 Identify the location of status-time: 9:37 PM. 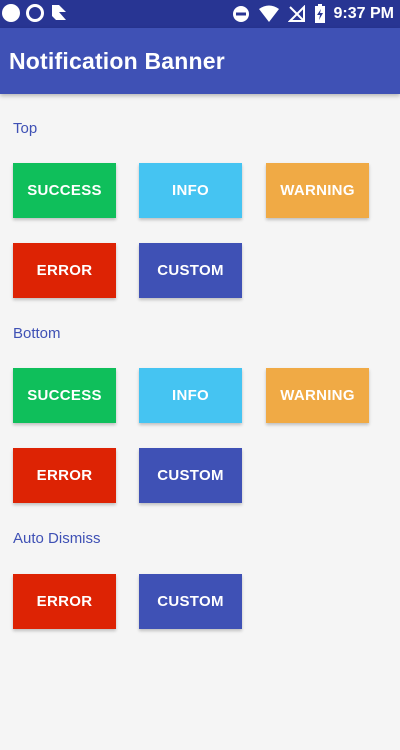
(363, 13).